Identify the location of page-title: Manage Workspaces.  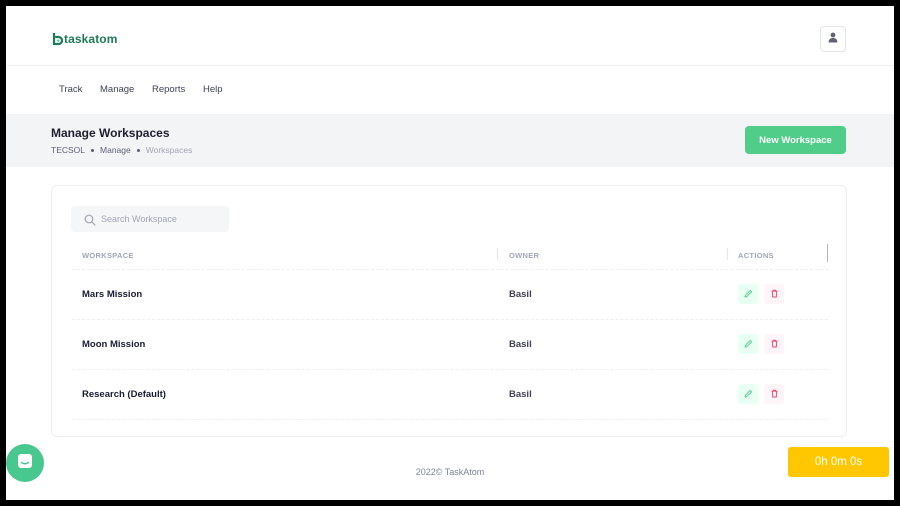
(110, 133).